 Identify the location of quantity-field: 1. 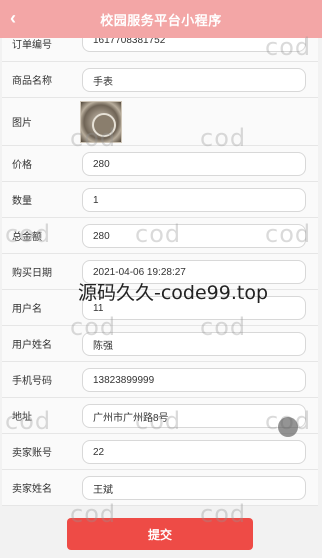
(194, 200).